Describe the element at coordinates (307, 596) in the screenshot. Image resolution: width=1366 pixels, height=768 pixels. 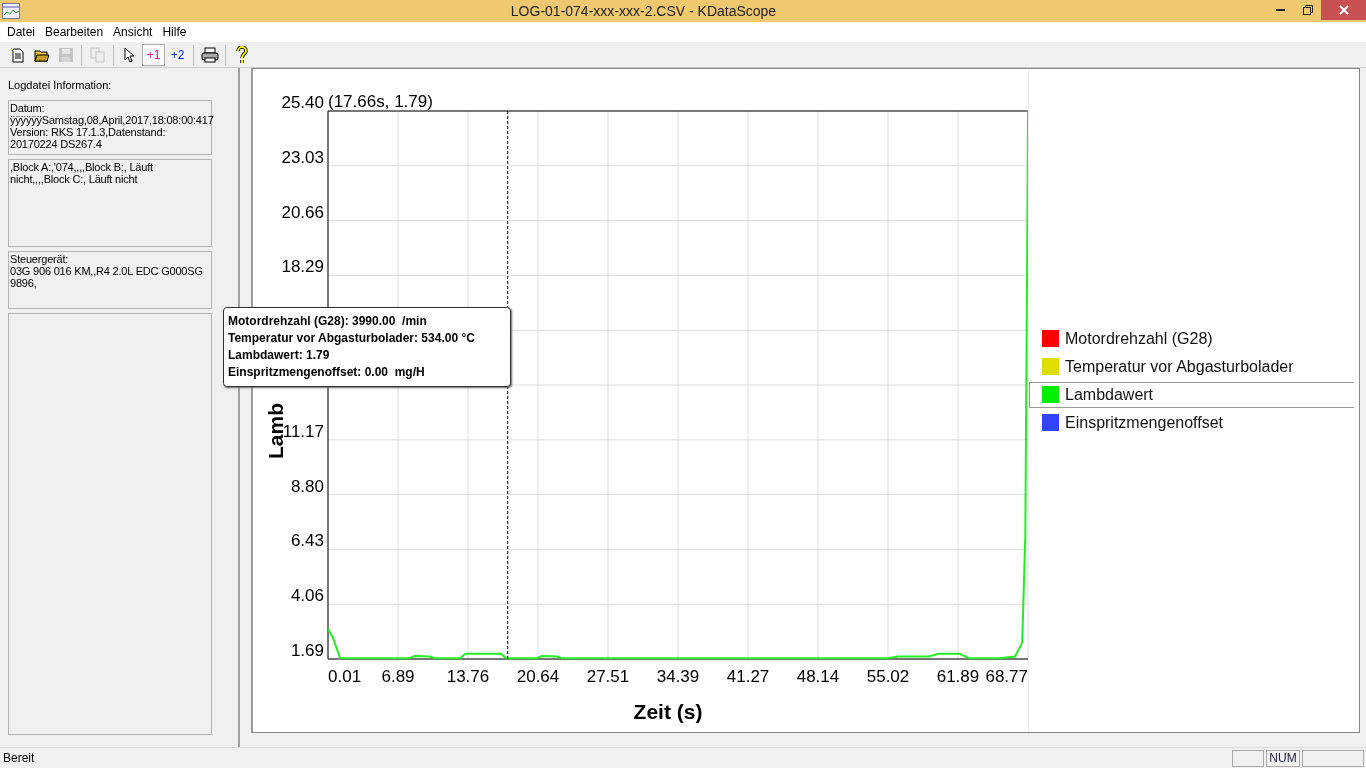
I see `y-tick-label: 4.06` at that location.